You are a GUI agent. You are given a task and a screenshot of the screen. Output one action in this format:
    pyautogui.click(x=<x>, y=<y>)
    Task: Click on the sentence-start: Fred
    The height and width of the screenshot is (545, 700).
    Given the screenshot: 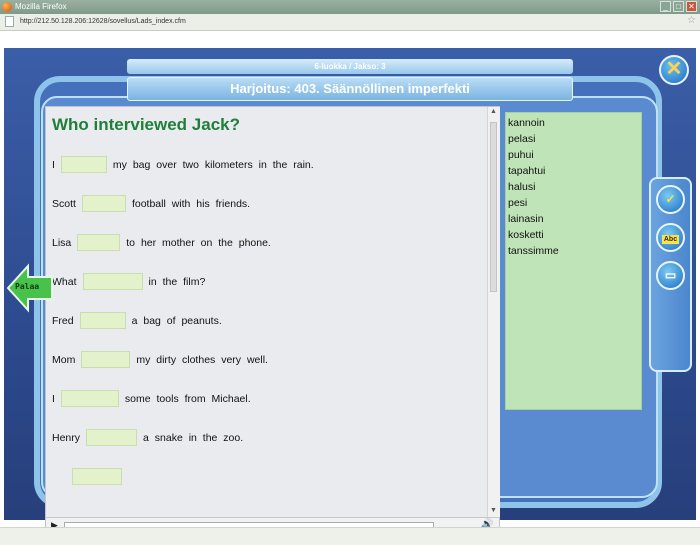 What is the action you would take?
    pyautogui.click(x=63, y=320)
    